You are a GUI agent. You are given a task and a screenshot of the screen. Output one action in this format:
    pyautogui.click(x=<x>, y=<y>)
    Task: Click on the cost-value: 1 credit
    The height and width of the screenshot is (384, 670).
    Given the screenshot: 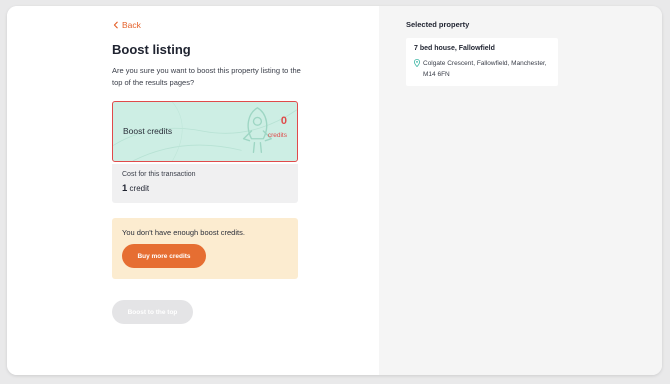 What is the action you would take?
    pyautogui.click(x=135, y=188)
    